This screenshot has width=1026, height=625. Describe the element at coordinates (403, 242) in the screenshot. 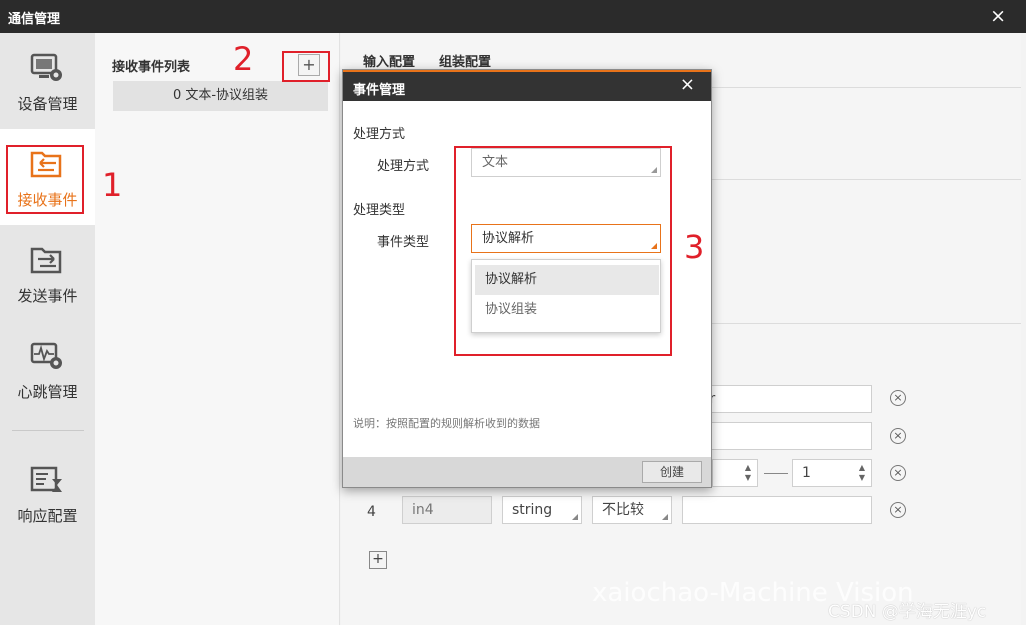

I see `event-type-label: 事件类型` at that location.